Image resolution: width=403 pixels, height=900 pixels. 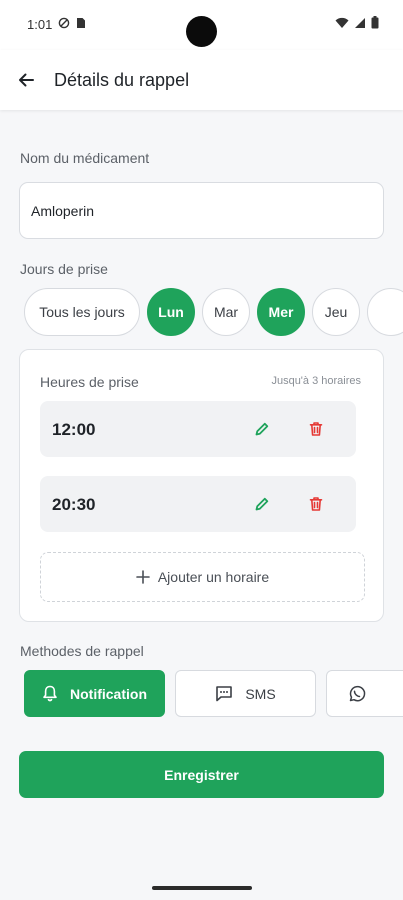 I want to click on save-button: Enregistrer, so click(x=201, y=774).